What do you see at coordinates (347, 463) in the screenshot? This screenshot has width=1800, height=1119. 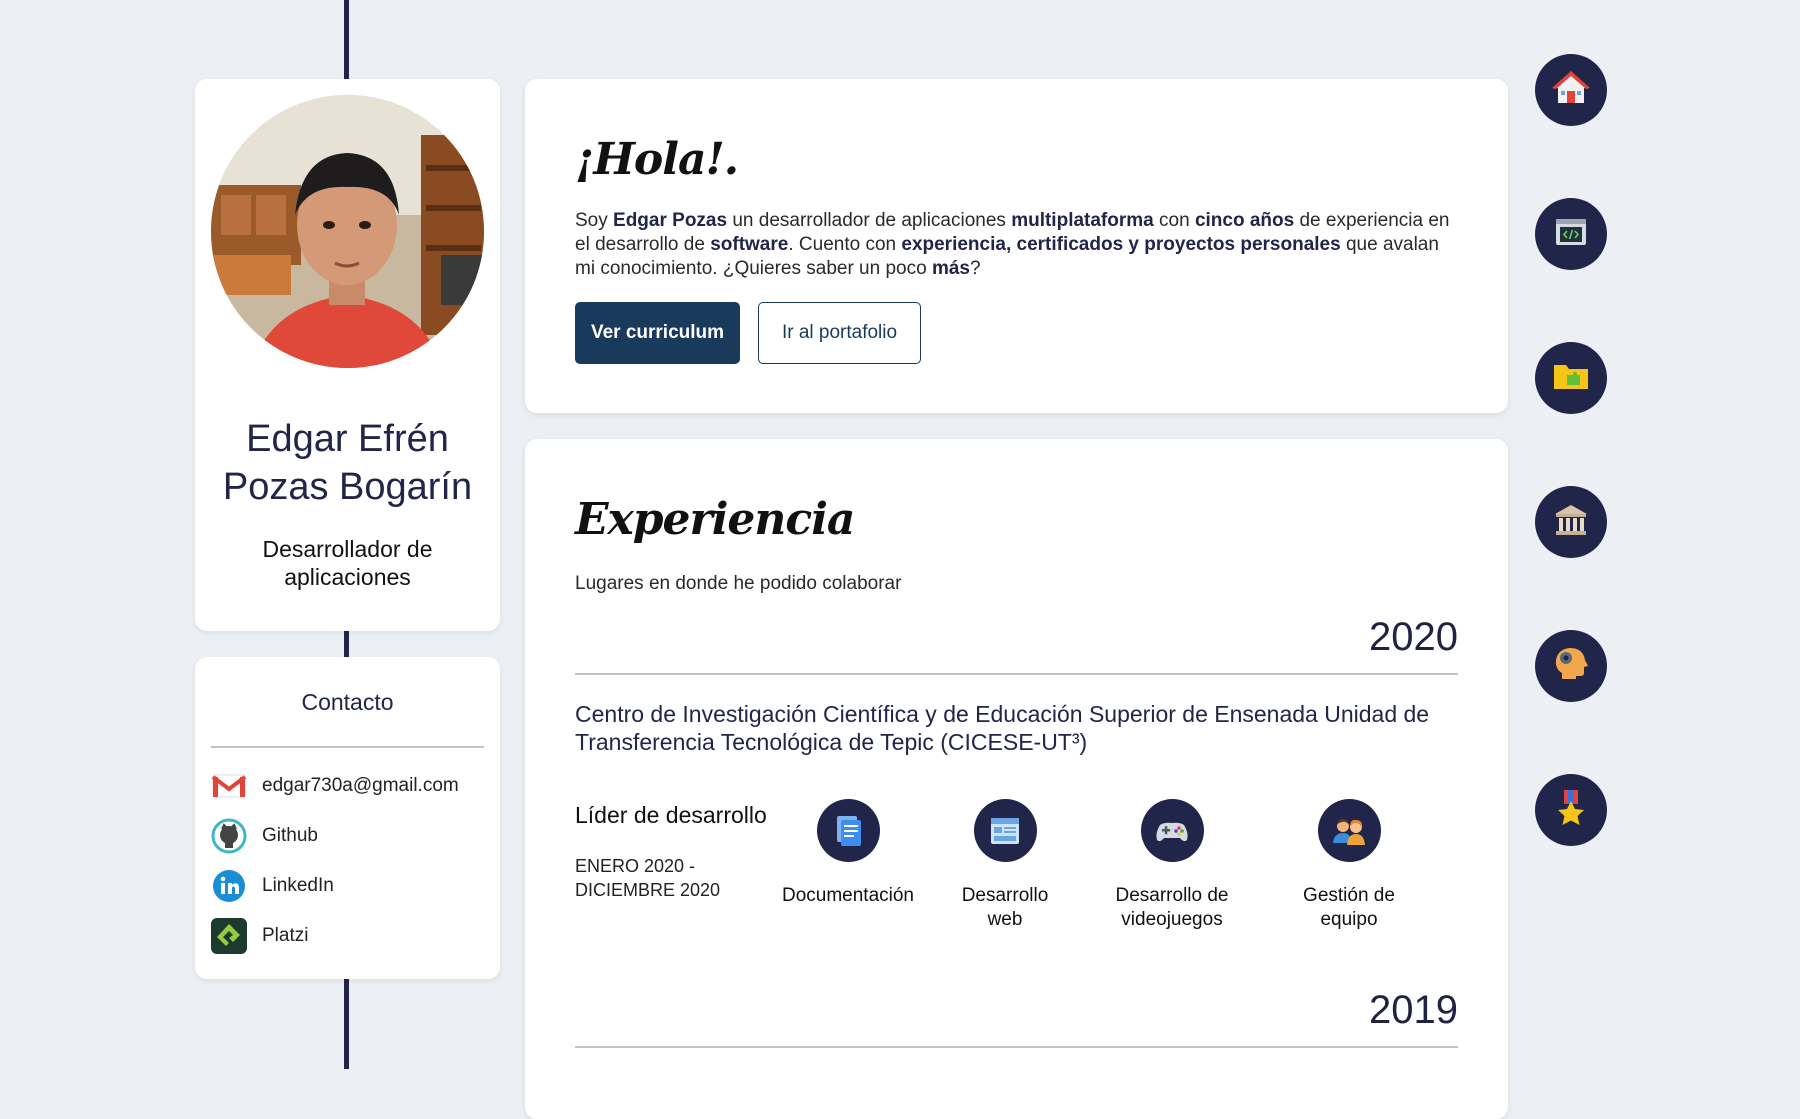 I see `profile-name: Edgar Efrén Pozas Bogarín` at bounding box center [347, 463].